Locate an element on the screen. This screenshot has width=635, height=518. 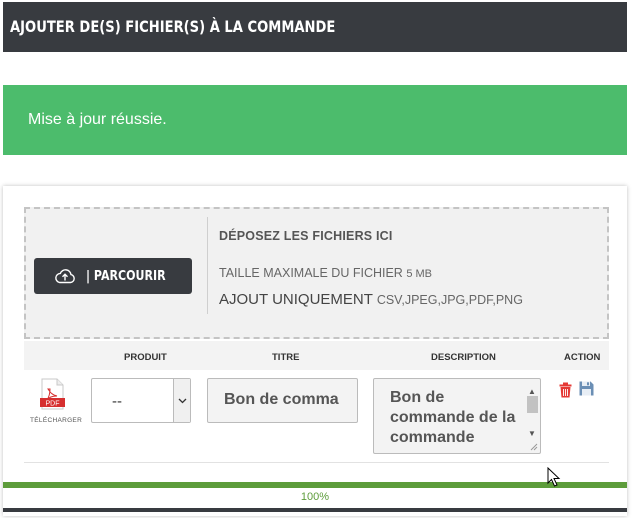
dropzone-divider is located at coordinates (207, 265).